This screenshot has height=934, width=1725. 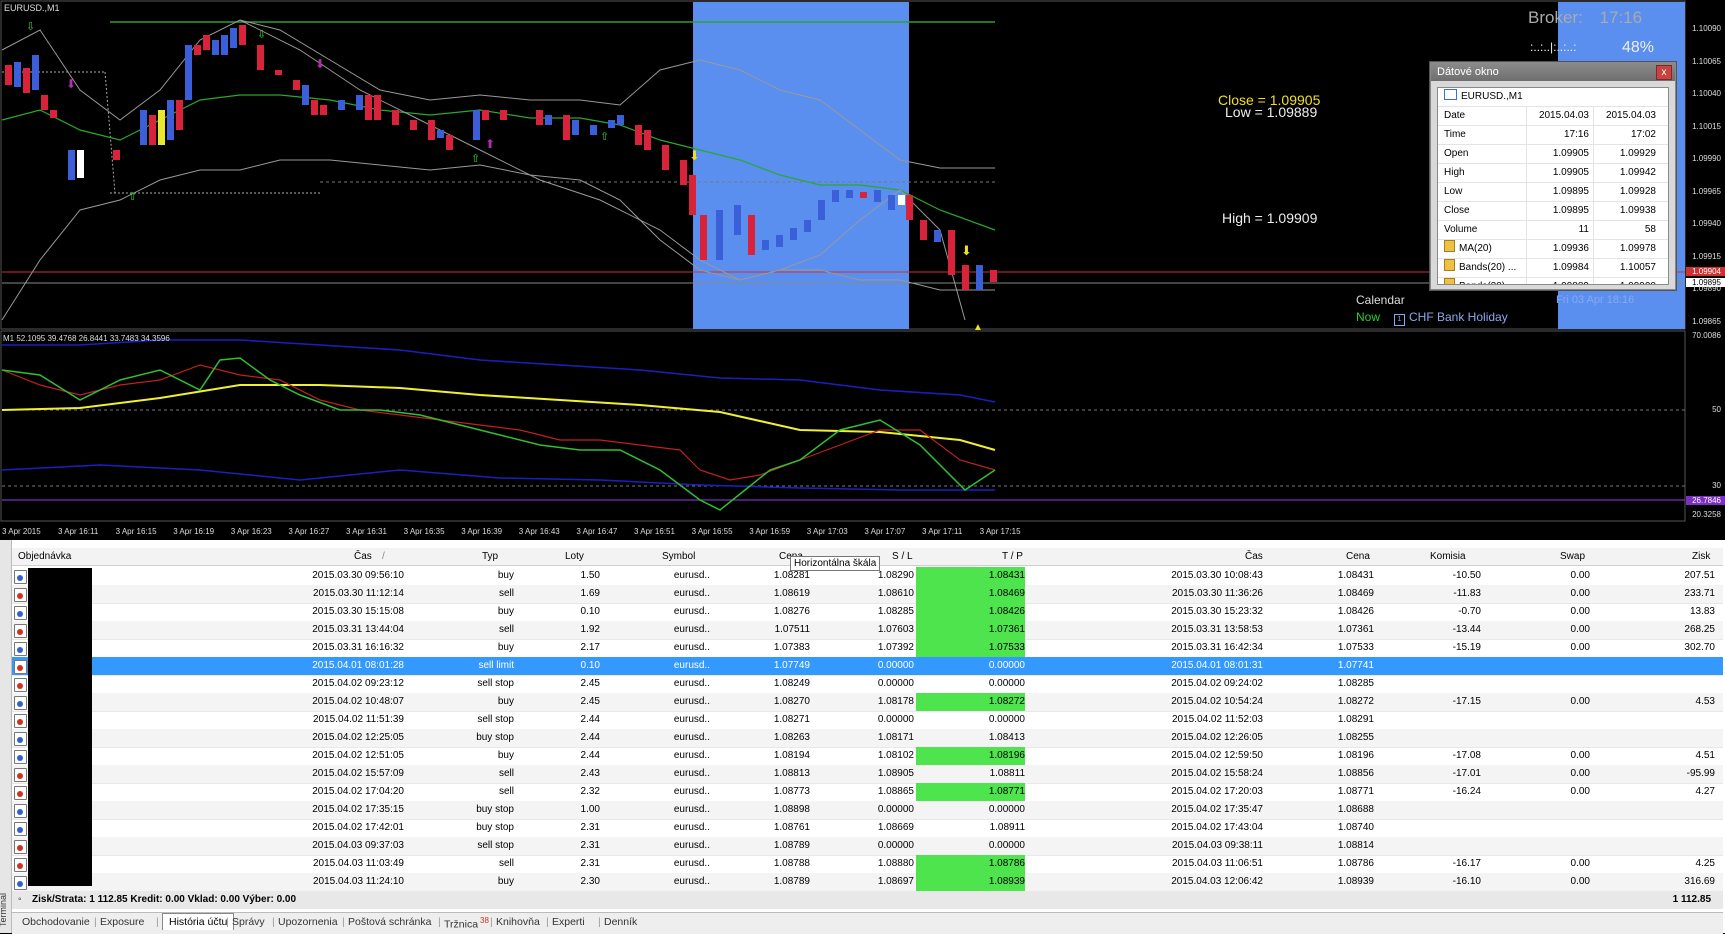 What do you see at coordinates (574, 556) in the screenshot?
I see `col-lots: Loty` at bounding box center [574, 556].